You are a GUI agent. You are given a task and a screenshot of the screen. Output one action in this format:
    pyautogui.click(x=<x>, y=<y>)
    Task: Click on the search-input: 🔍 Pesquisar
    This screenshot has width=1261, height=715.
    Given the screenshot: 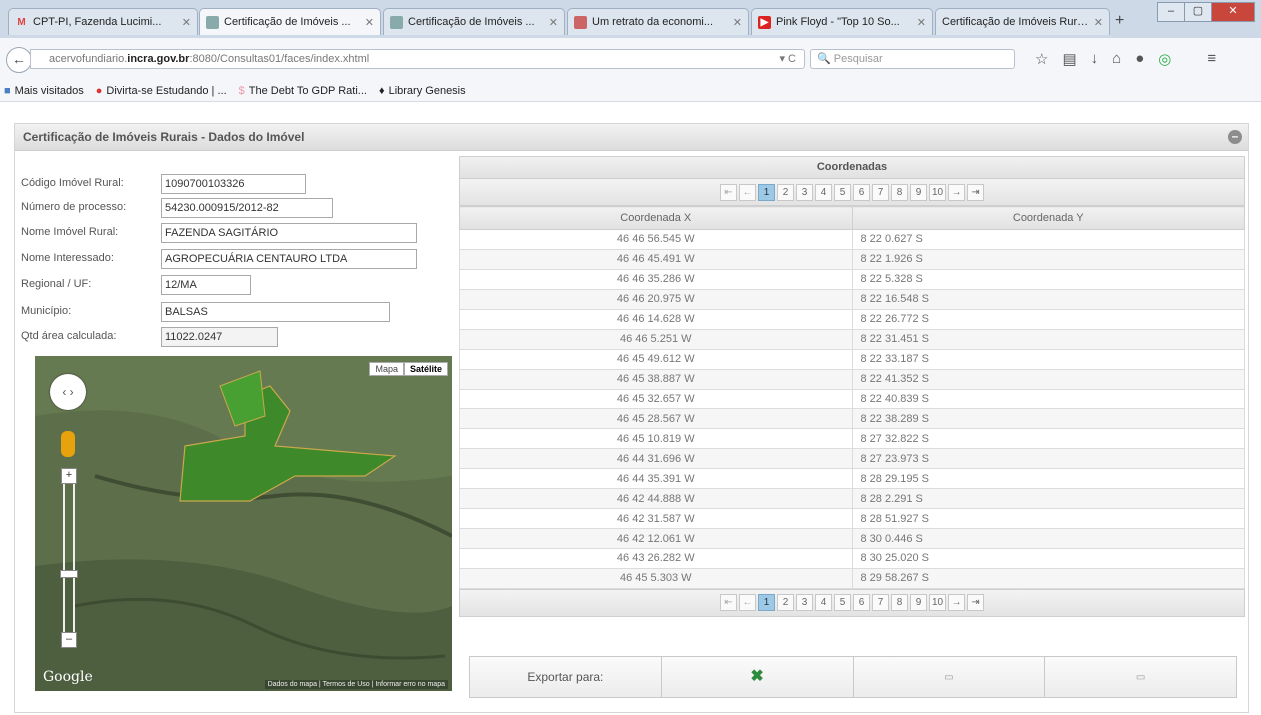 What is the action you would take?
    pyautogui.click(x=912, y=59)
    